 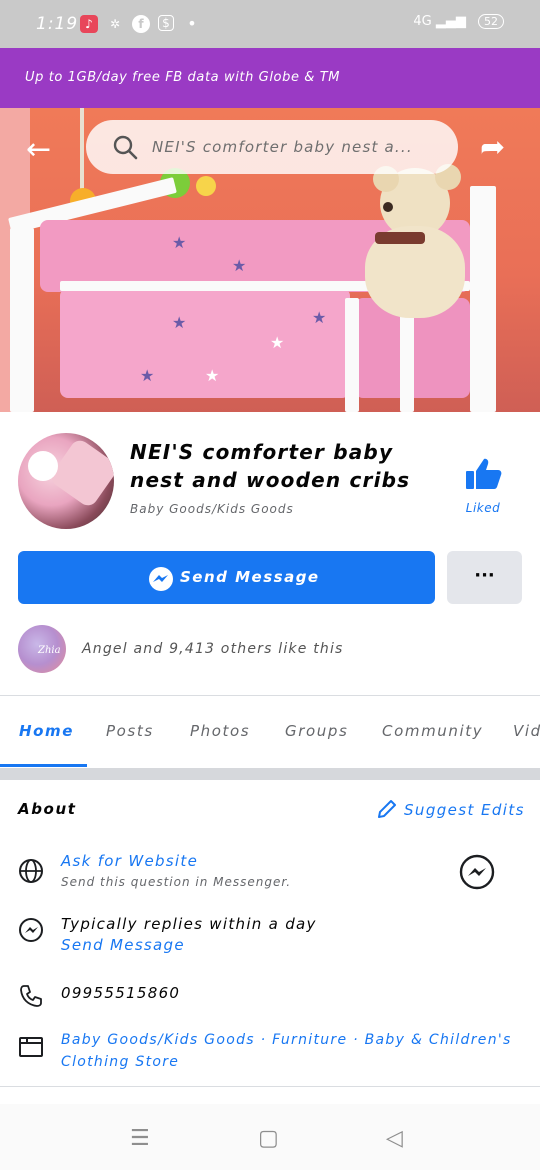 What do you see at coordinates (491, 21) in the screenshot?
I see `battery-icon: 52` at bounding box center [491, 21].